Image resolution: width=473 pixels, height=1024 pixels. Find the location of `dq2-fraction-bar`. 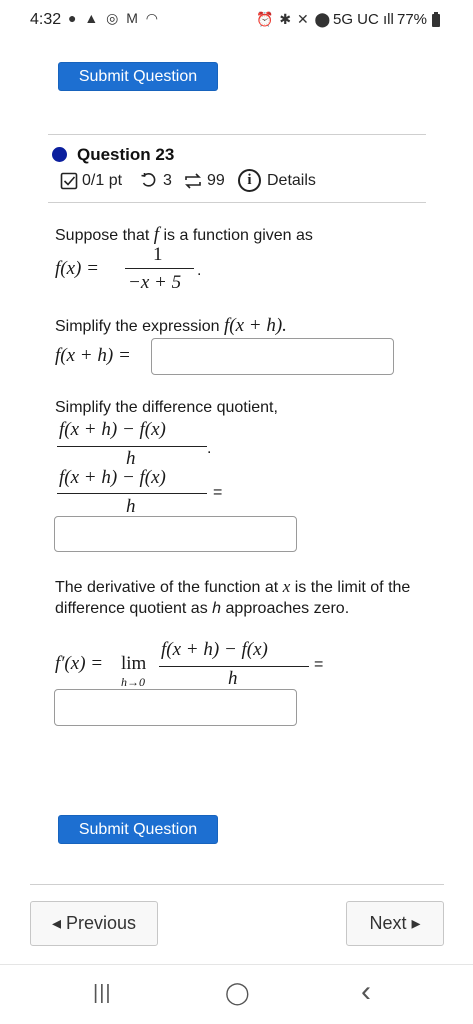

dq2-fraction-bar is located at coordinates (132, 493).